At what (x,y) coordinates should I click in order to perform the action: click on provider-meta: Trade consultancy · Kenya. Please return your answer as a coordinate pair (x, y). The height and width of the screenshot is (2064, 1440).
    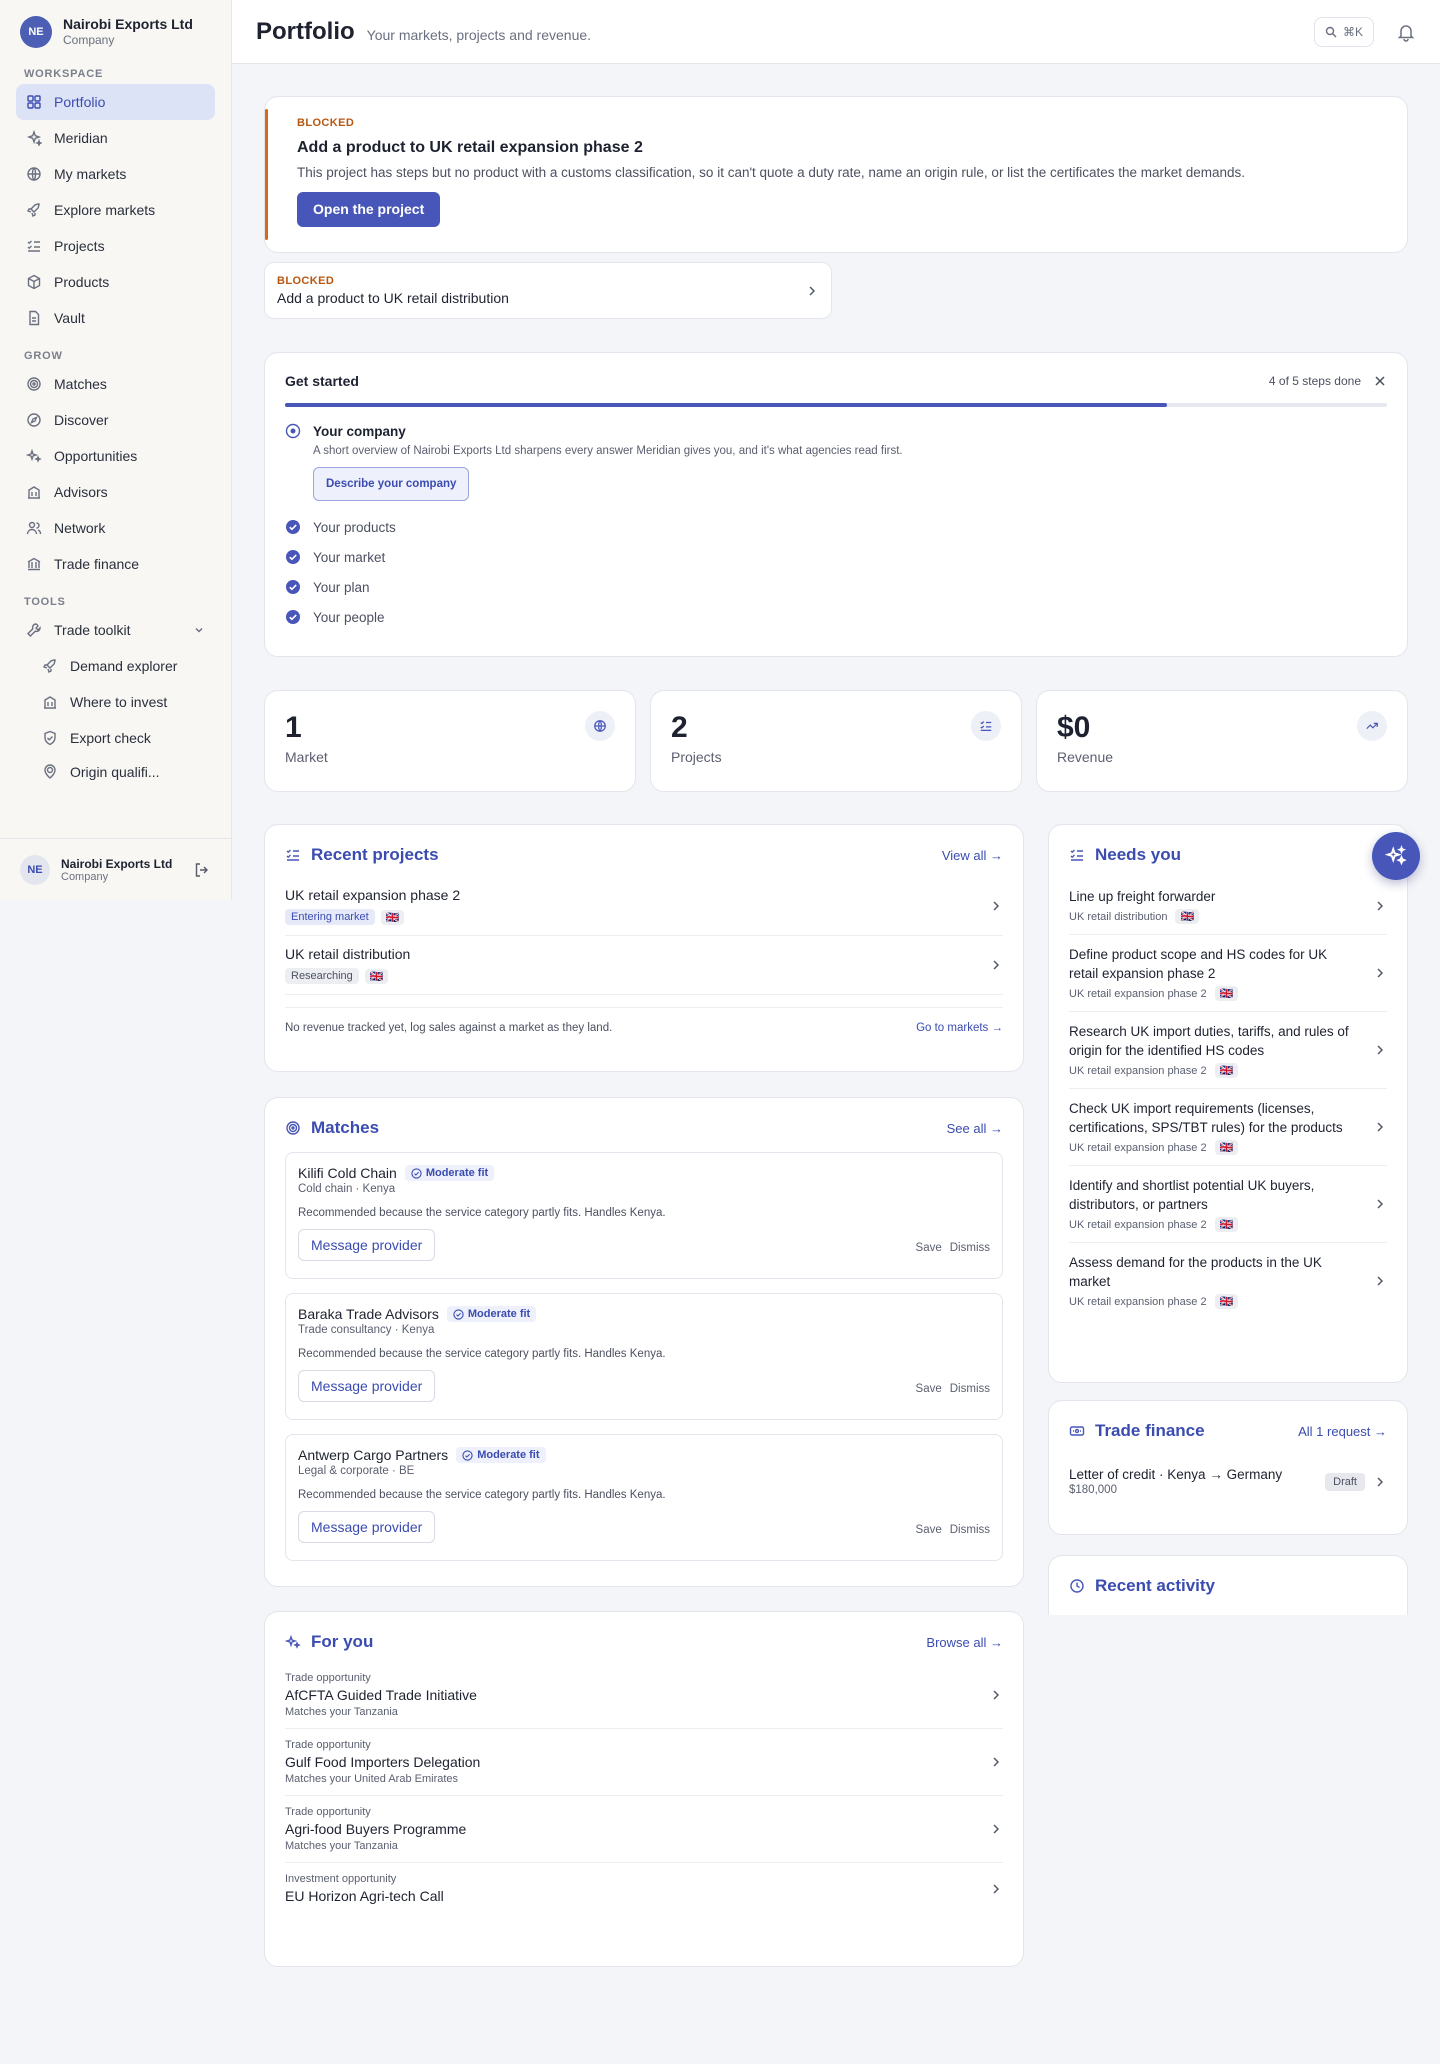
    Looking at the image, I should click on (366, 1330).